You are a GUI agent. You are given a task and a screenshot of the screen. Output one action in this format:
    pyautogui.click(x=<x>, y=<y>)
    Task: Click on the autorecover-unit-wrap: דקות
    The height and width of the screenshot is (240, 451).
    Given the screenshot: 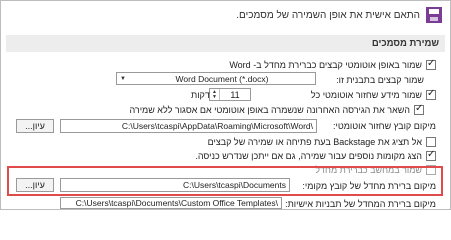 What is the action you would take?
    pyautogui.click(x=200, y=94)
    